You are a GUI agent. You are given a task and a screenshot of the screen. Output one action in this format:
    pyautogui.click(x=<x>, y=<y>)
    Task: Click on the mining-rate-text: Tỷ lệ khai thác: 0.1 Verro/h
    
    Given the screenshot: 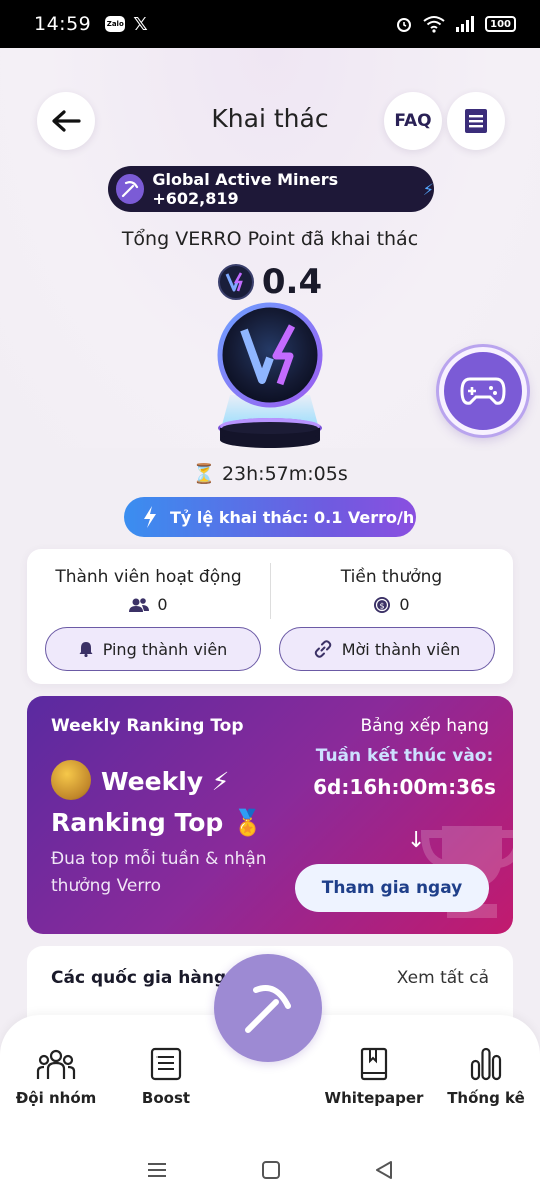 What is the action you would take?
    pyautogui.click(x=292, y=517)
    